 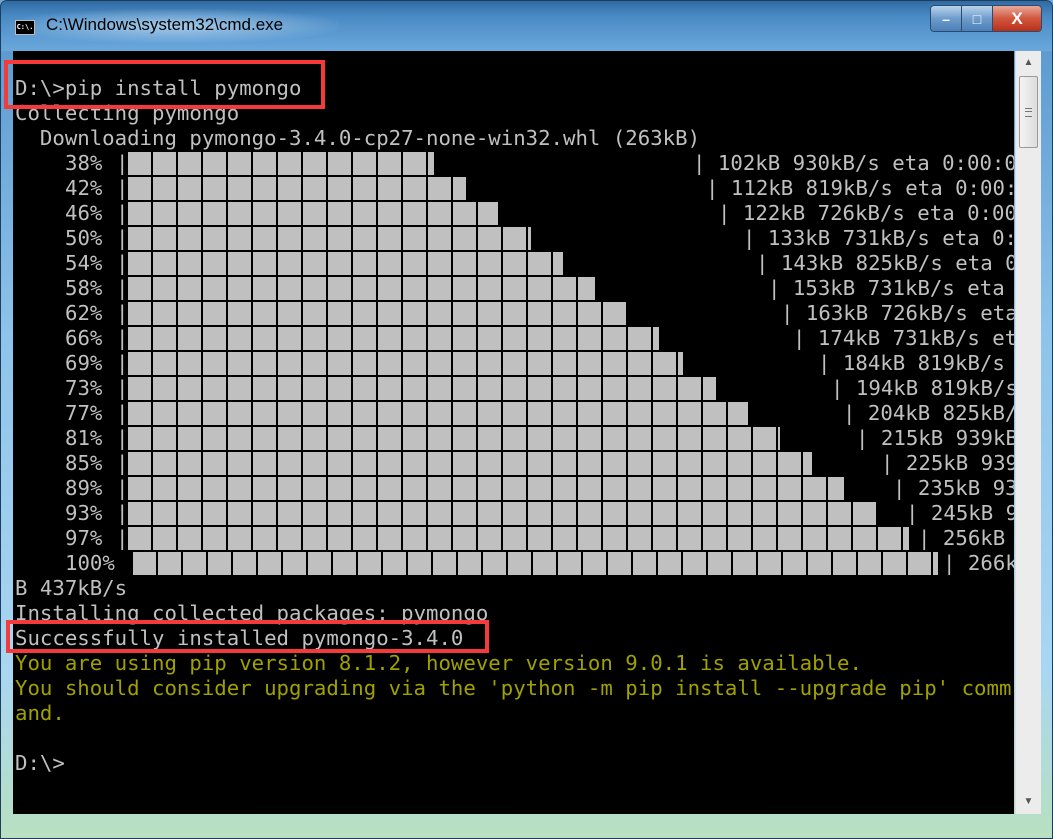 I want to click on progress-percent: 46%, so click(x=84, y=213).